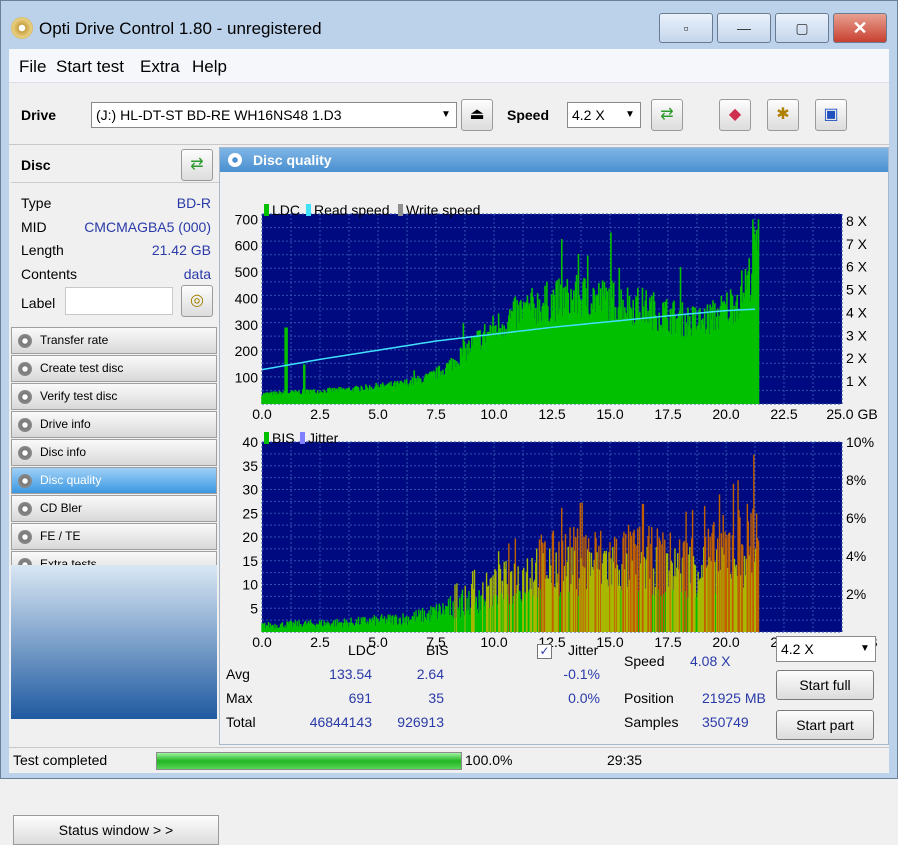  Describe the element at coordinates (119, 301) in the screenshot. I see `disc-label-input` at that location.